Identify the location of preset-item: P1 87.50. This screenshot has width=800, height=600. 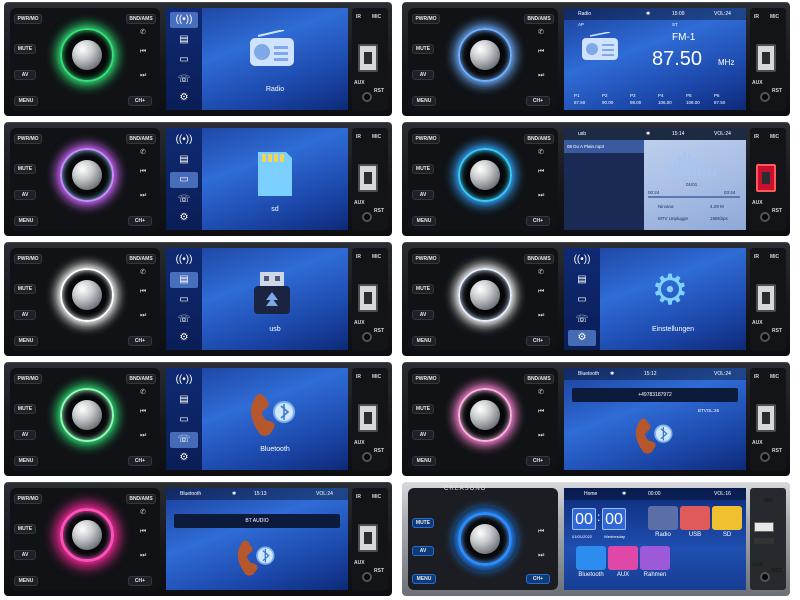
(579, 99).